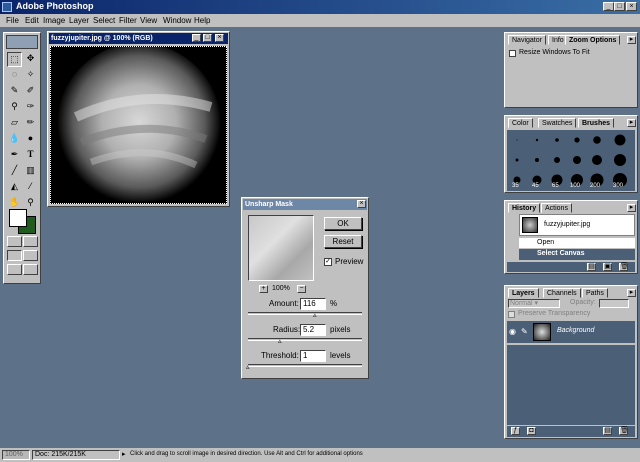 This screenshot has height=462, width=640. What do you see at coordinates (14, 241) in the screenshot?
I see `standard-mode-icon` at bounding box center [14, 241].